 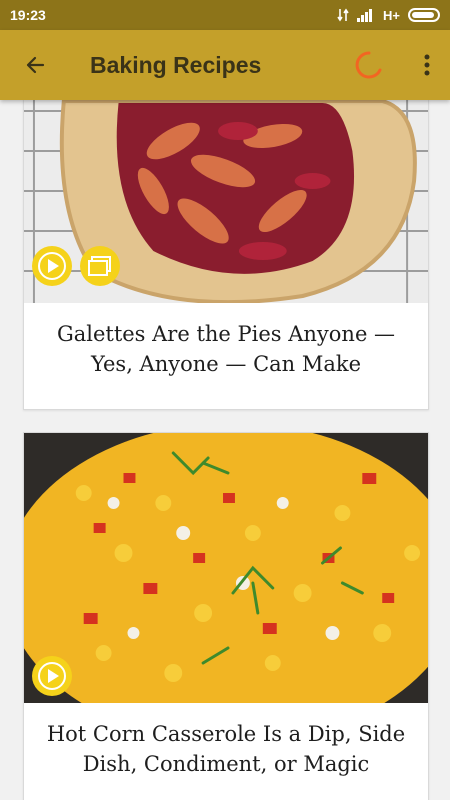 I want to click on gallery-icon, so click(x=99, y=266).